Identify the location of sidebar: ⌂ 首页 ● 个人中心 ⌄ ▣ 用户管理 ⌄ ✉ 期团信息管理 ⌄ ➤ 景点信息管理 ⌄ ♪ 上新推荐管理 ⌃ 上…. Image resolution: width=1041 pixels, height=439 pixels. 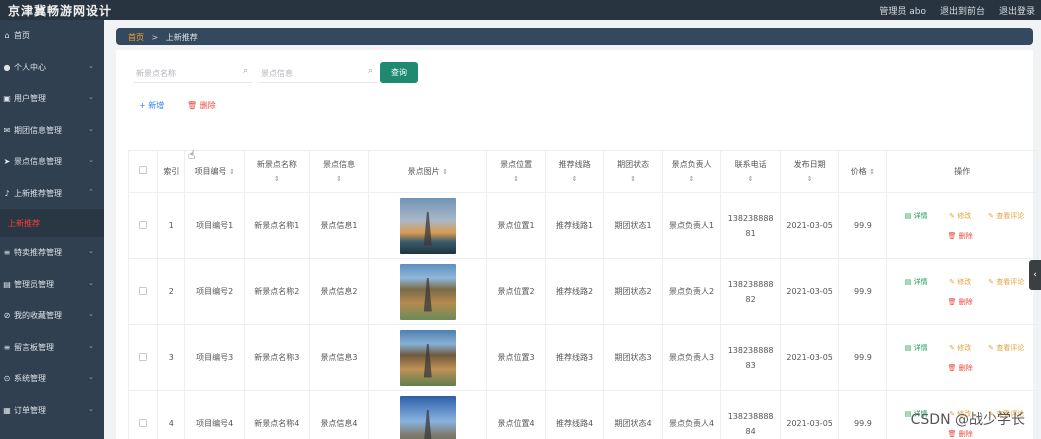
(52, 229).